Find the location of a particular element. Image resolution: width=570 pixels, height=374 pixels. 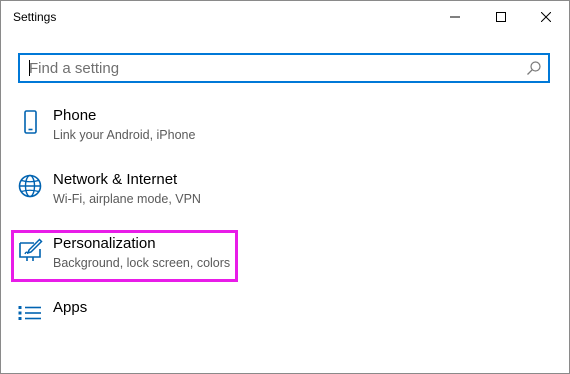

settings-item-apps: Apps is located at coordinates (138, 324).